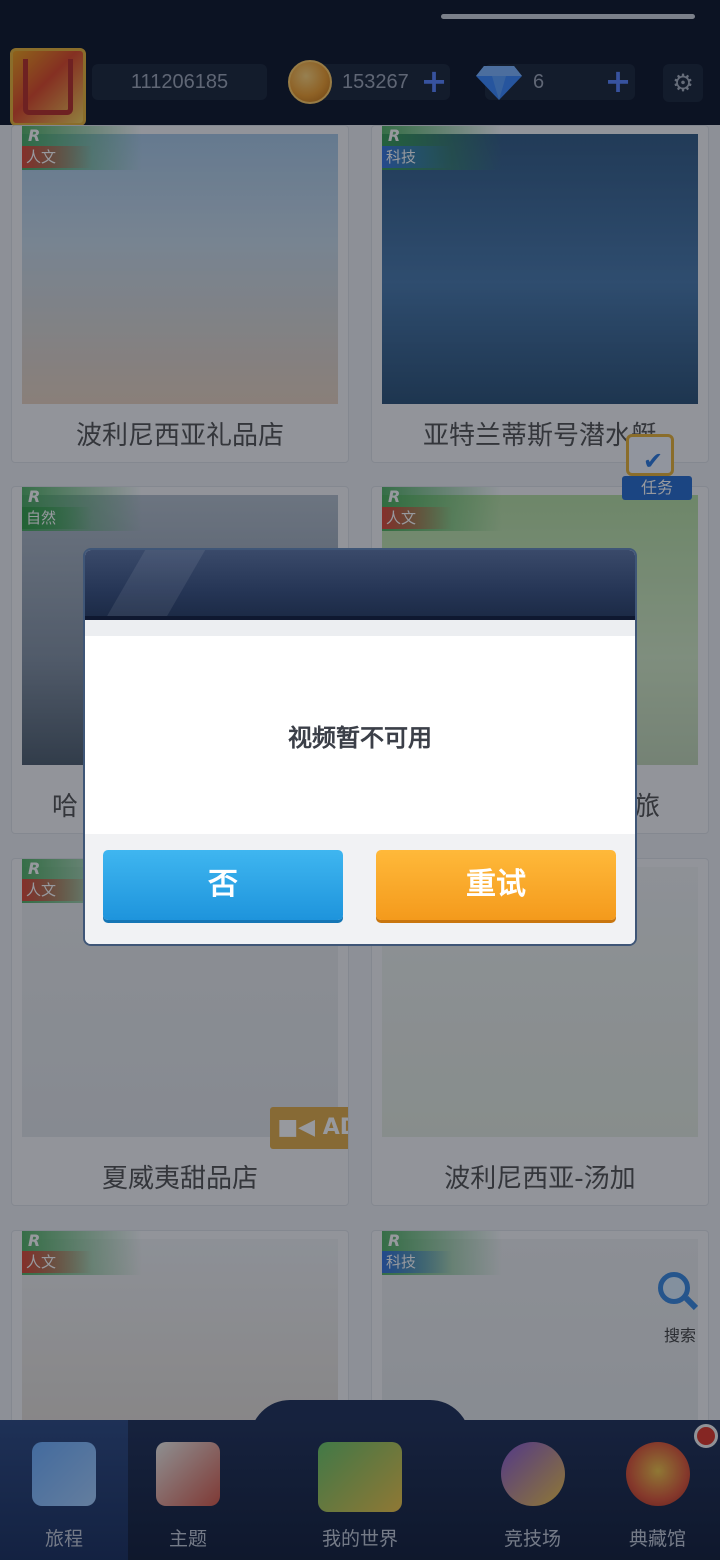  I want to click on retry-button: 重试, so click(496, 885).